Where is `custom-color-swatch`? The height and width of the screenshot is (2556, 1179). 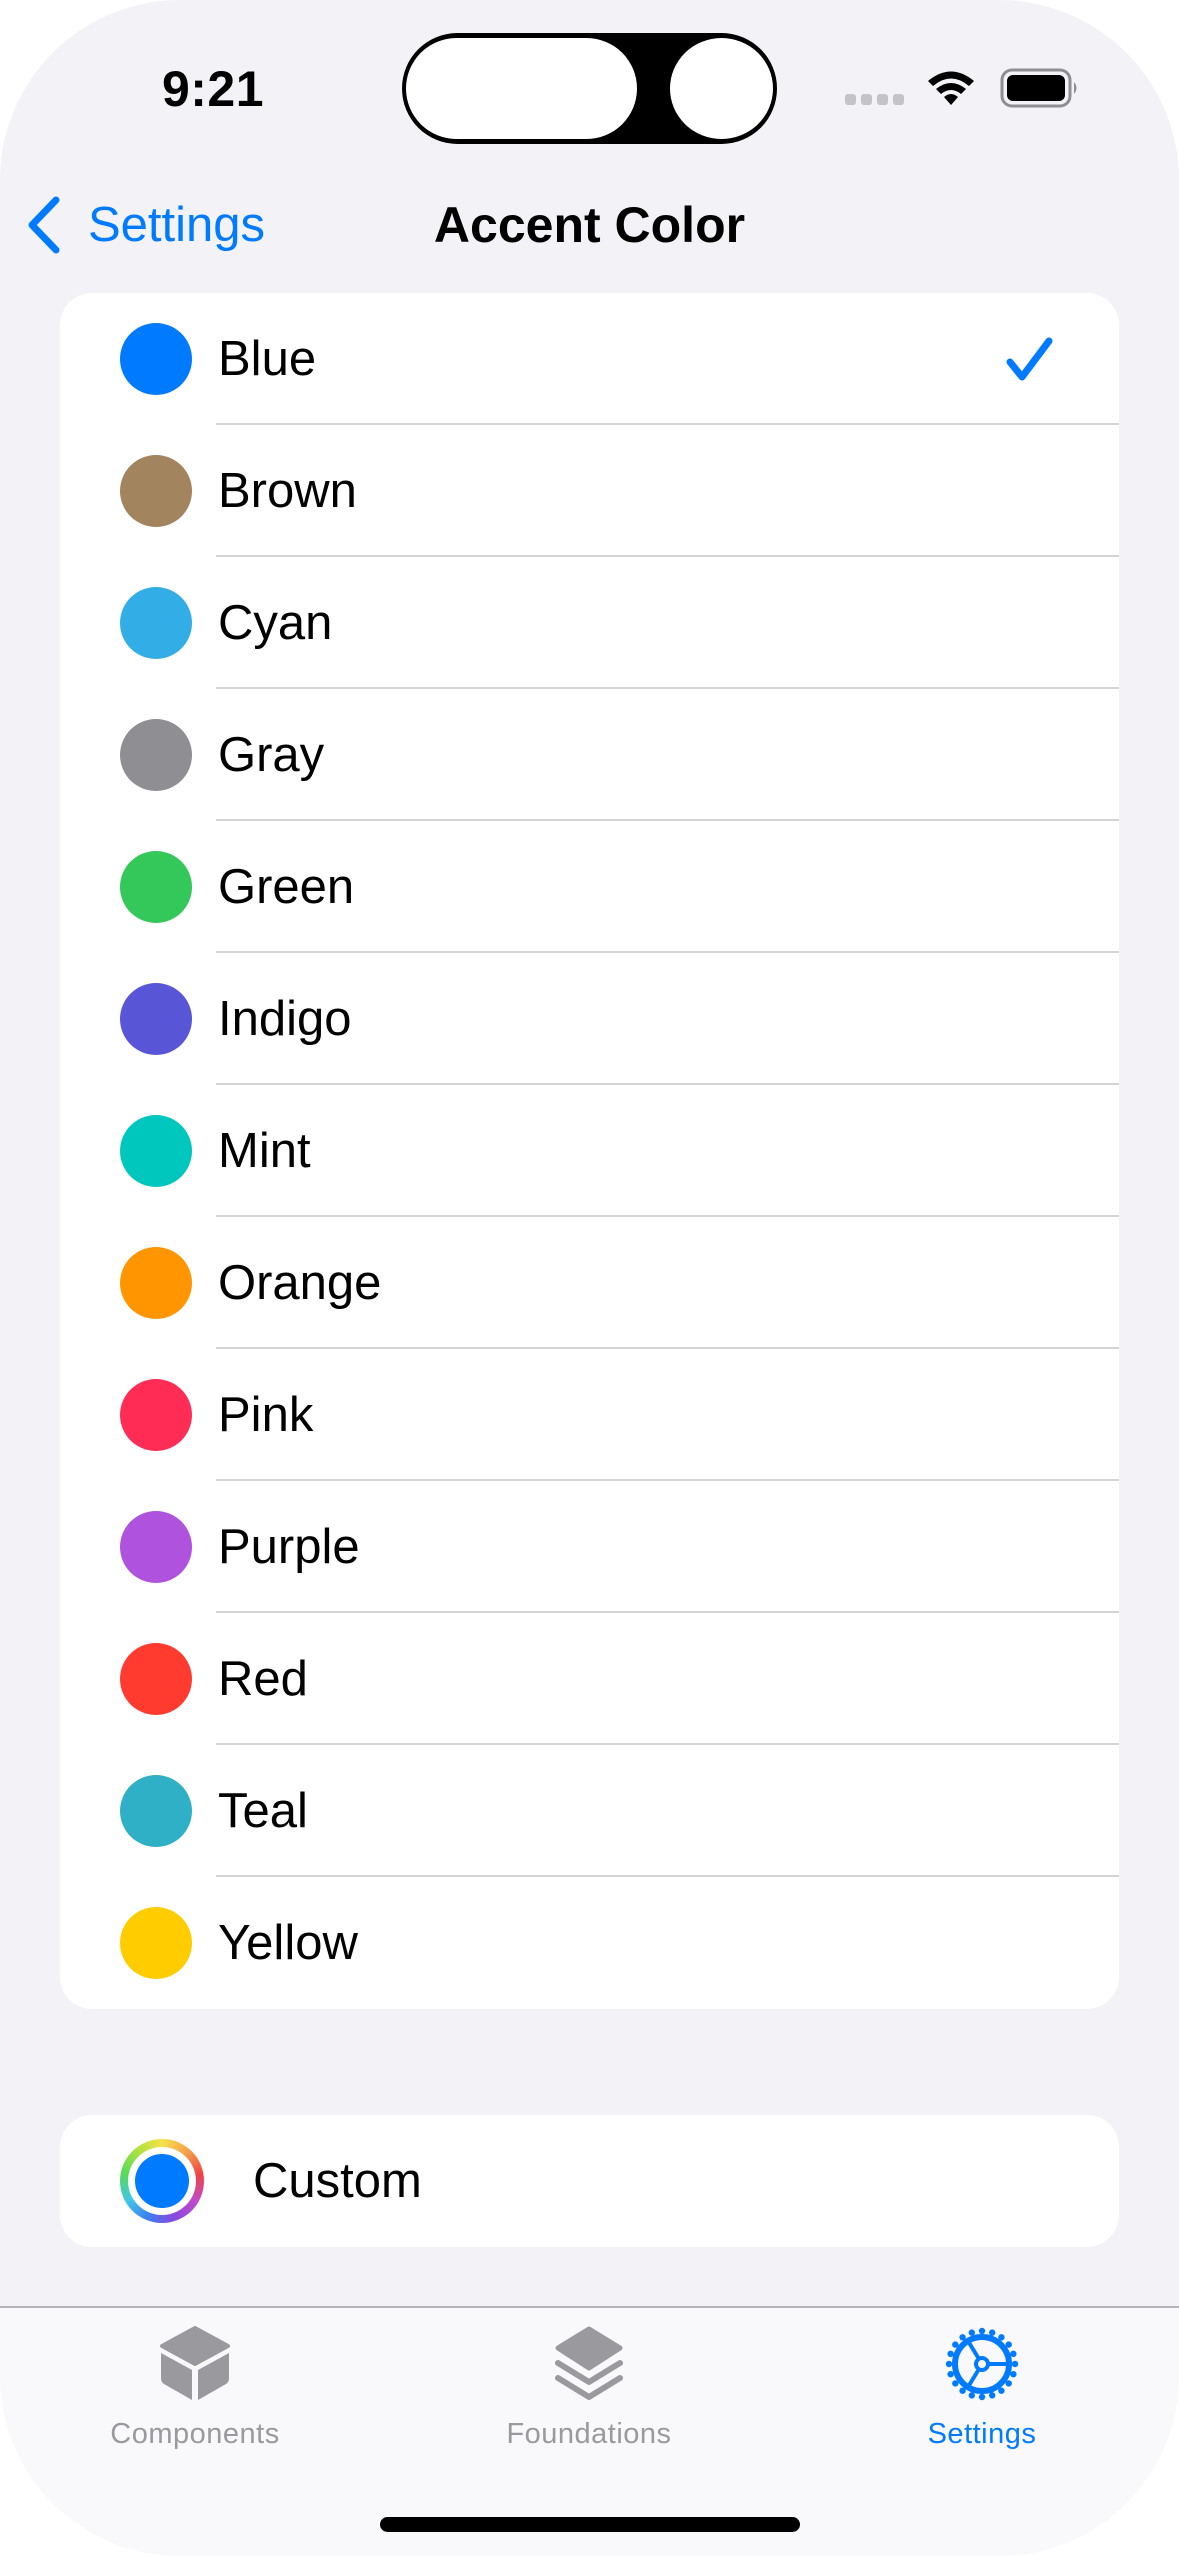 custom-color-swatch is located at coordinates (162, 2181).